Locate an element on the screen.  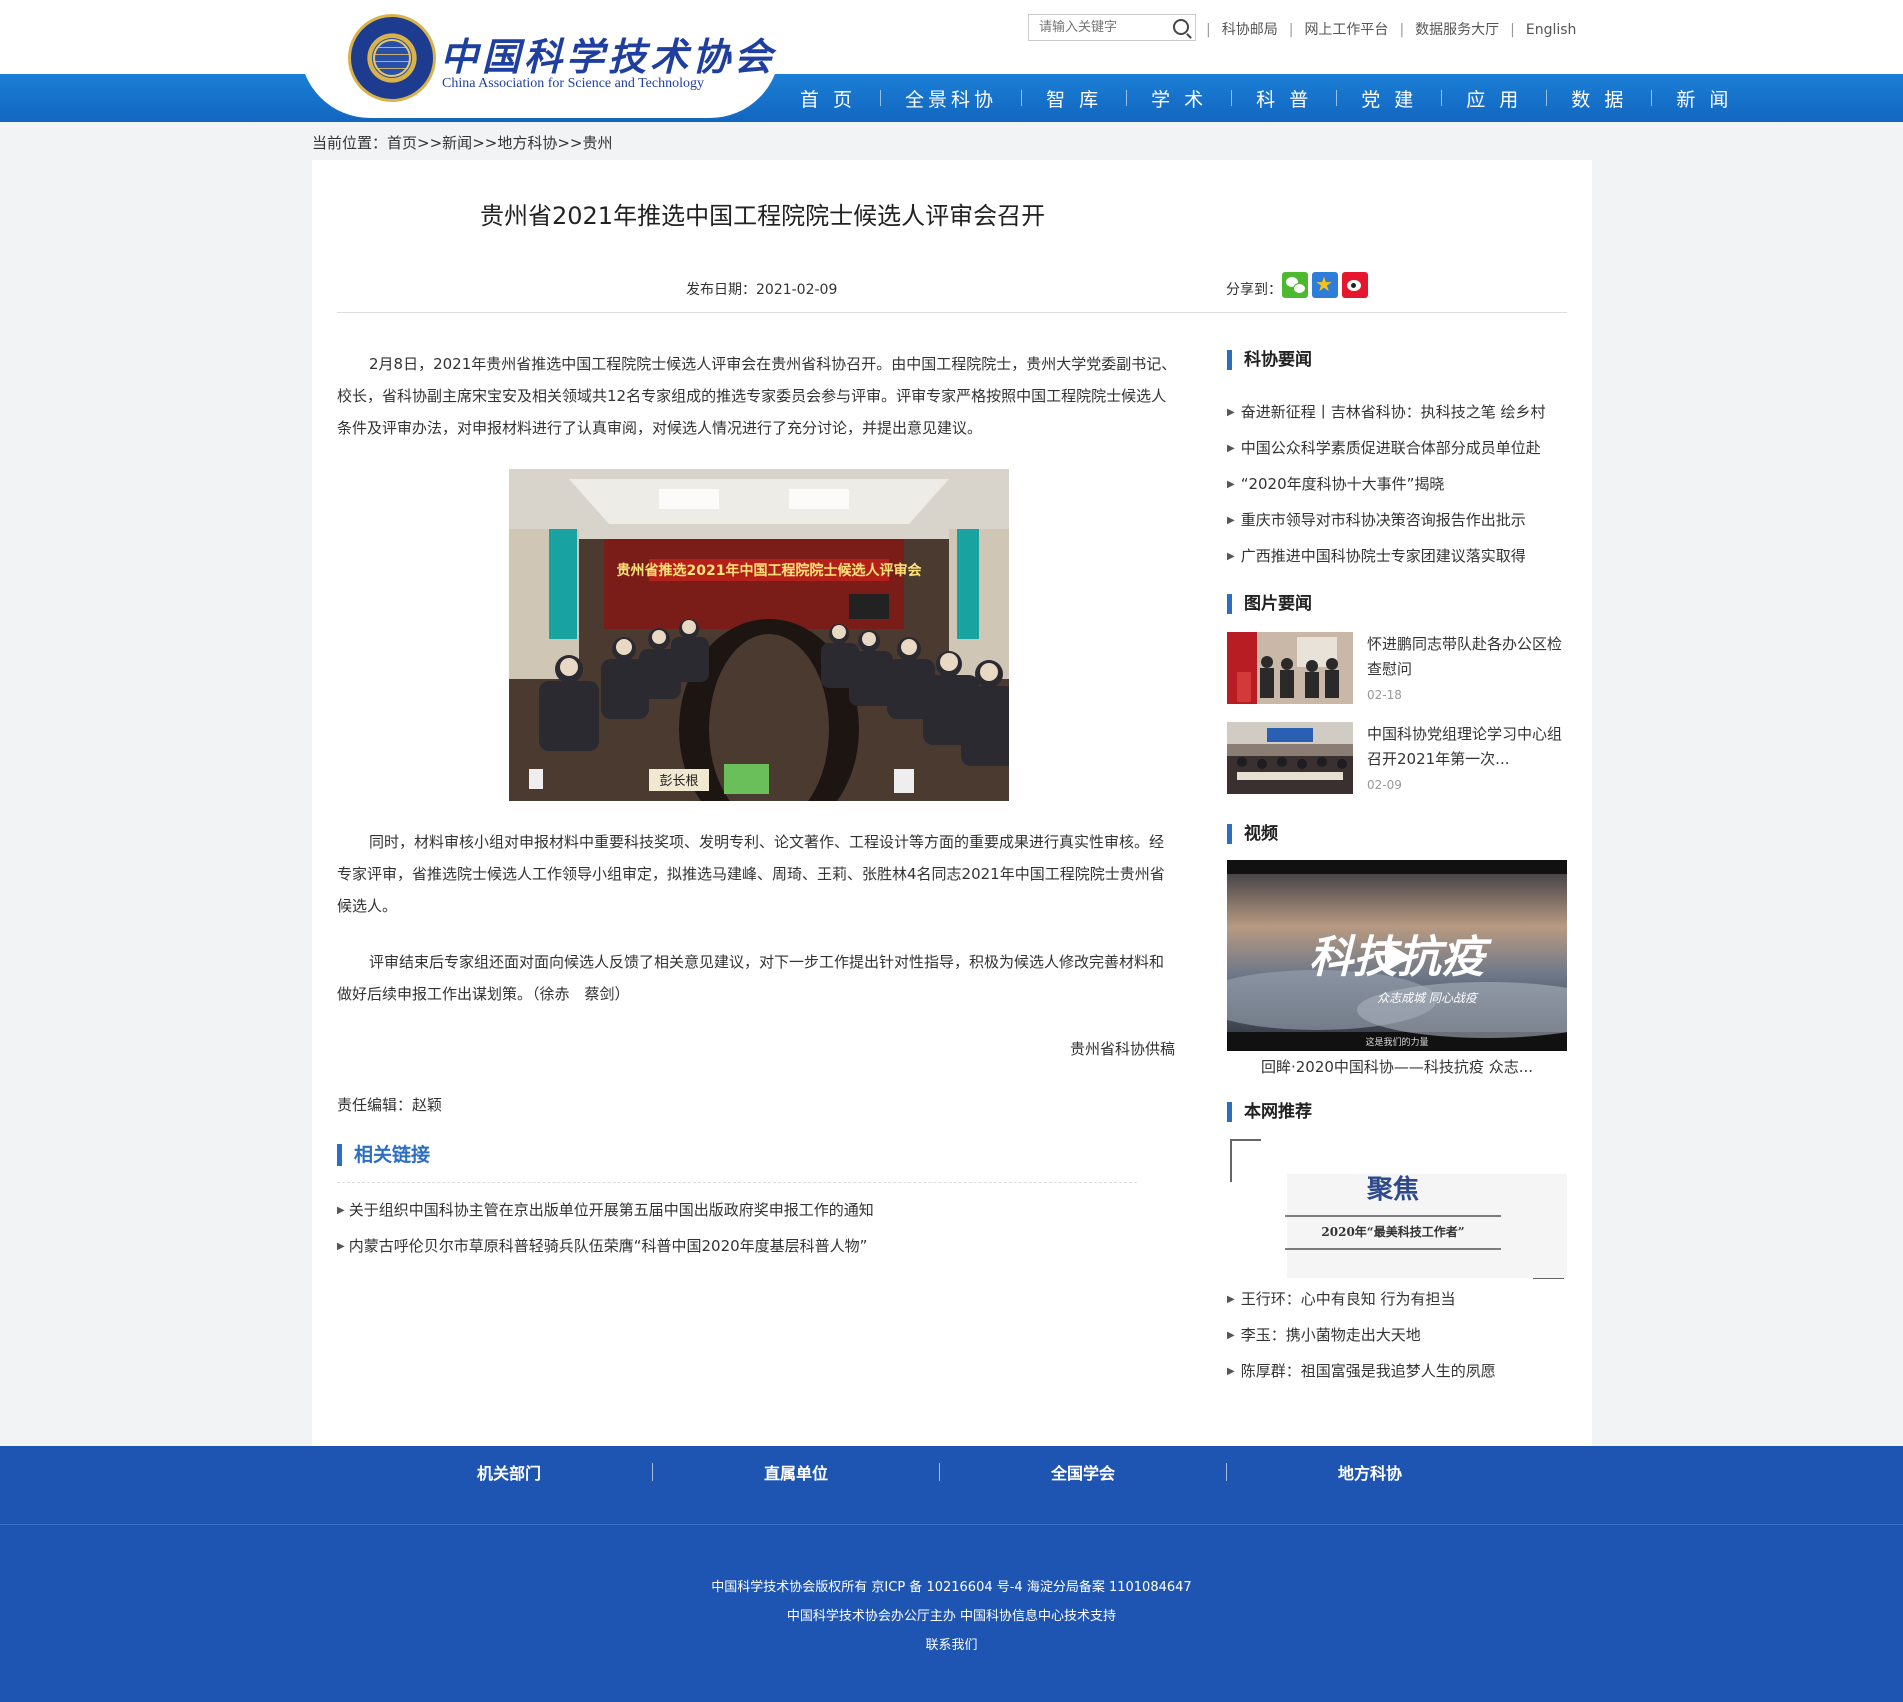
breadcrumb-guizhou: 贵州 is located at coordinates (597, 143).